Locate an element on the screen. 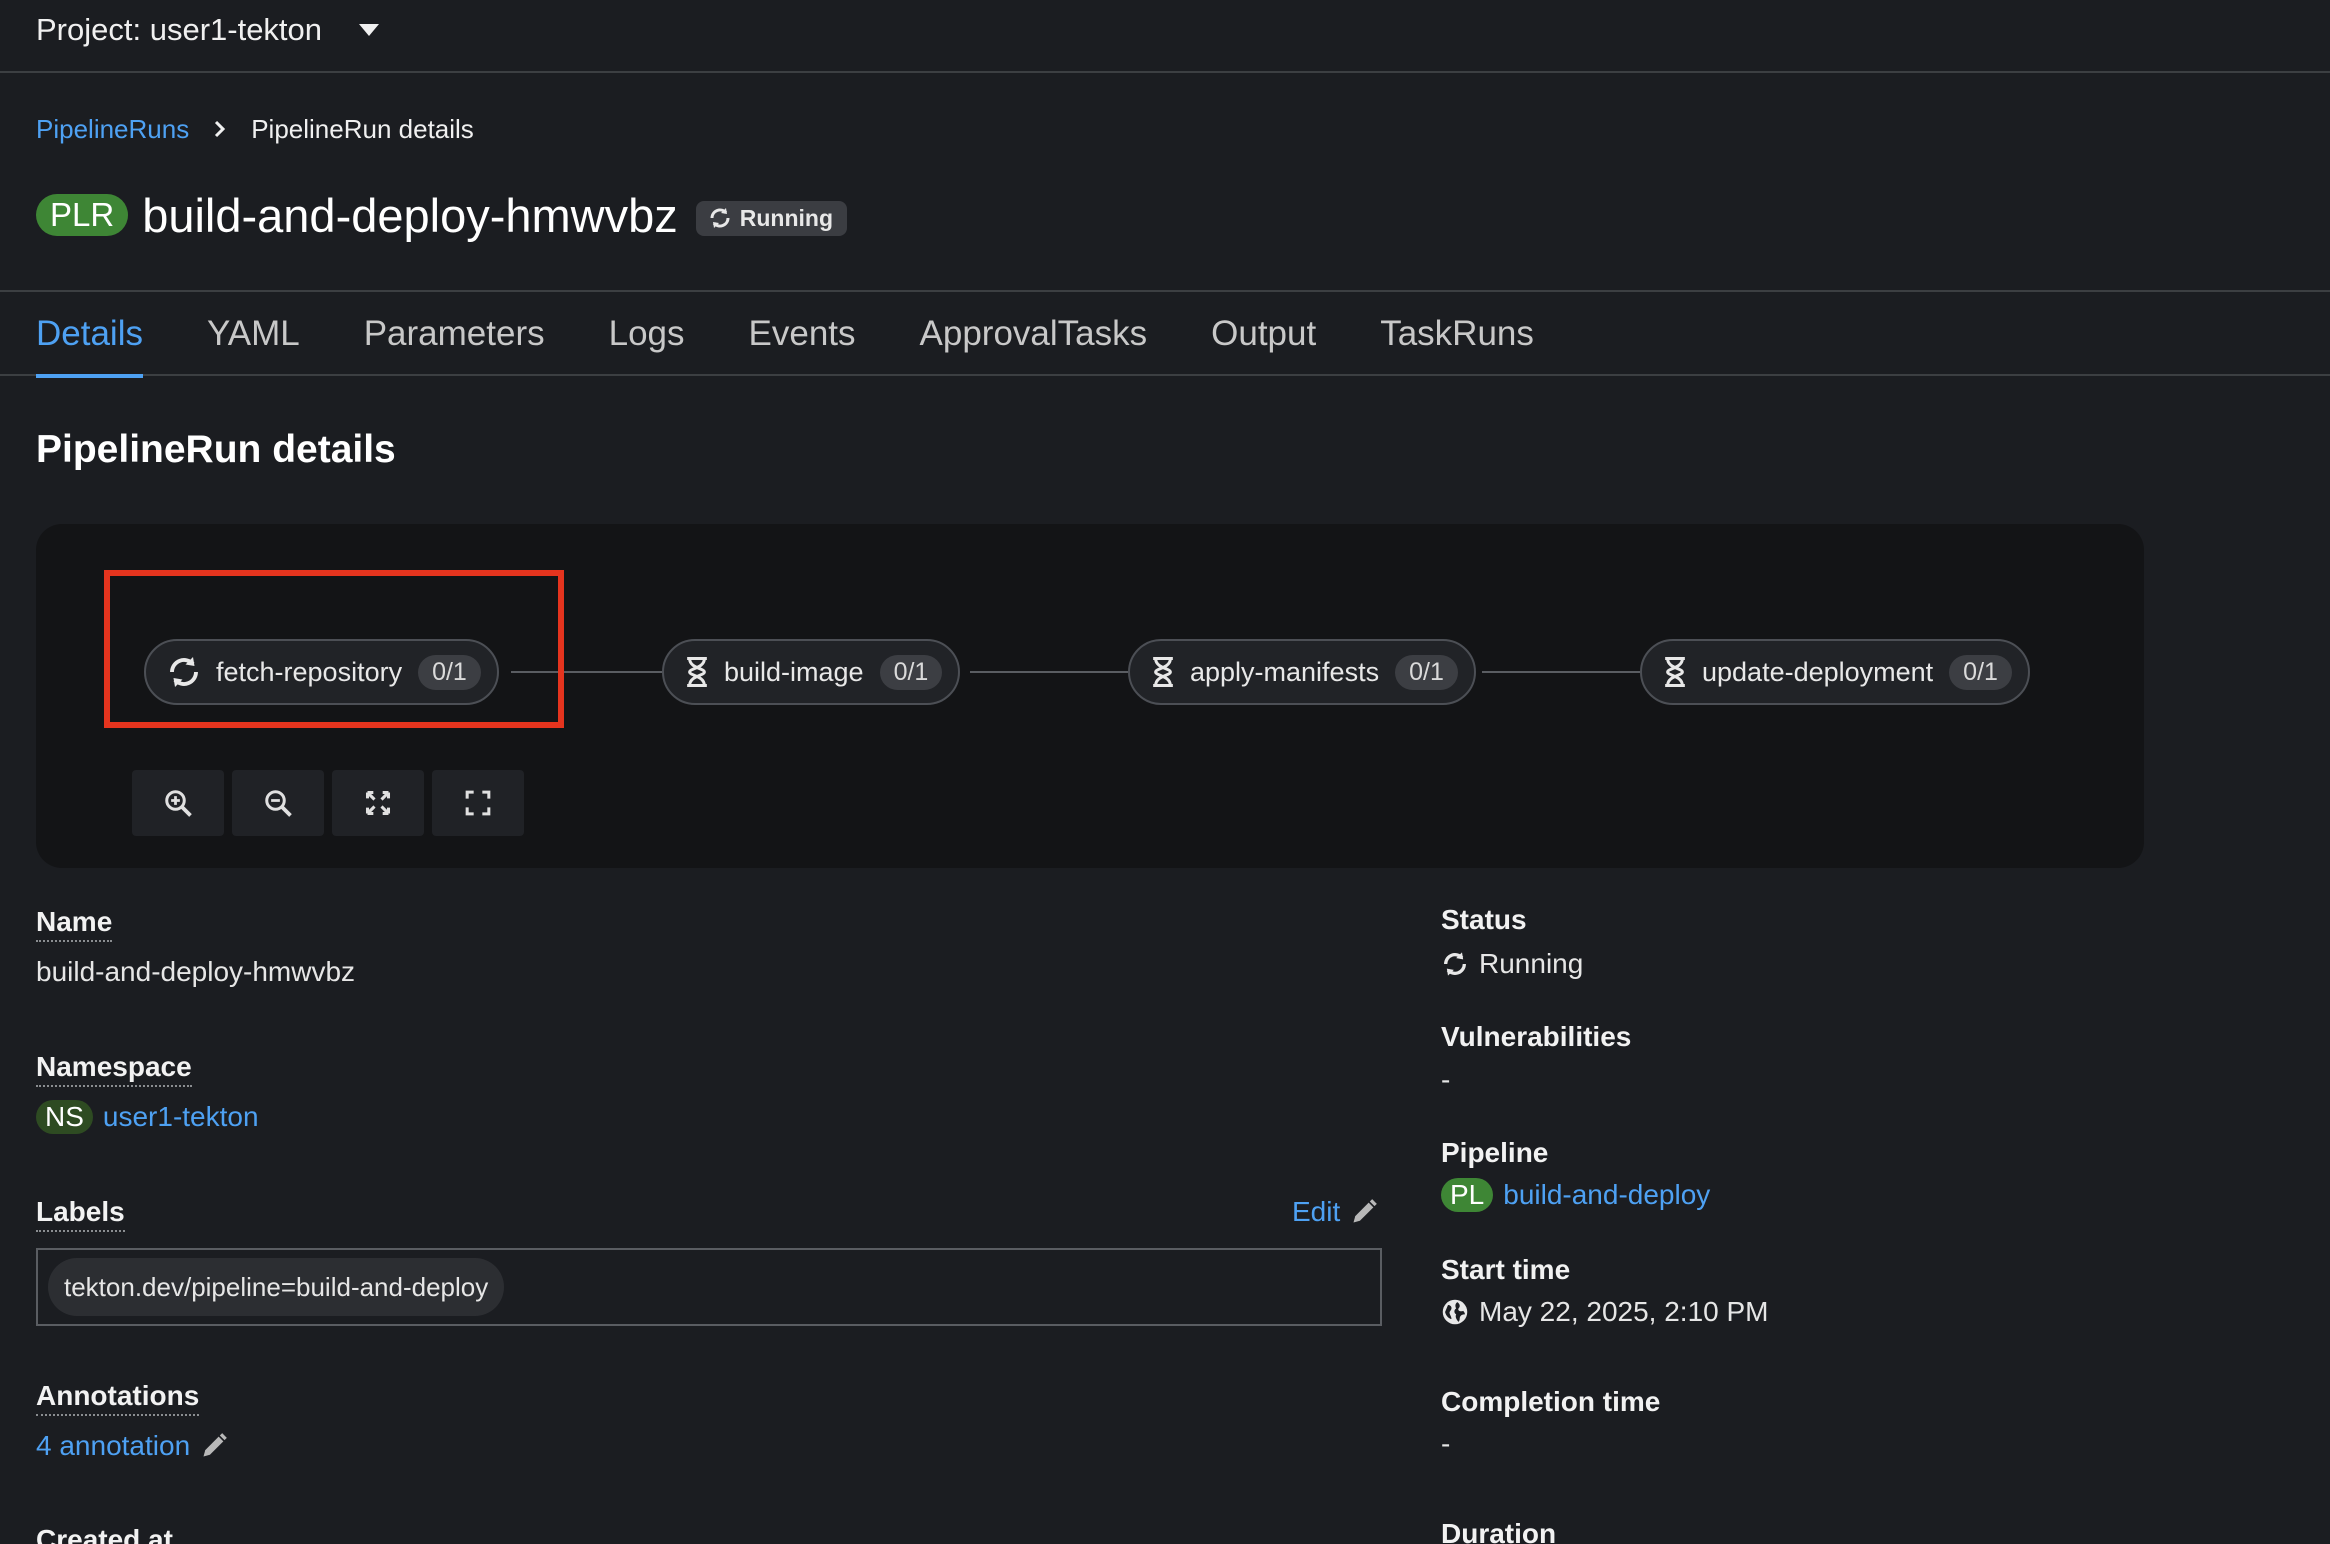  namespace-link: user1-tekton is located at coordinates (181, 1117).